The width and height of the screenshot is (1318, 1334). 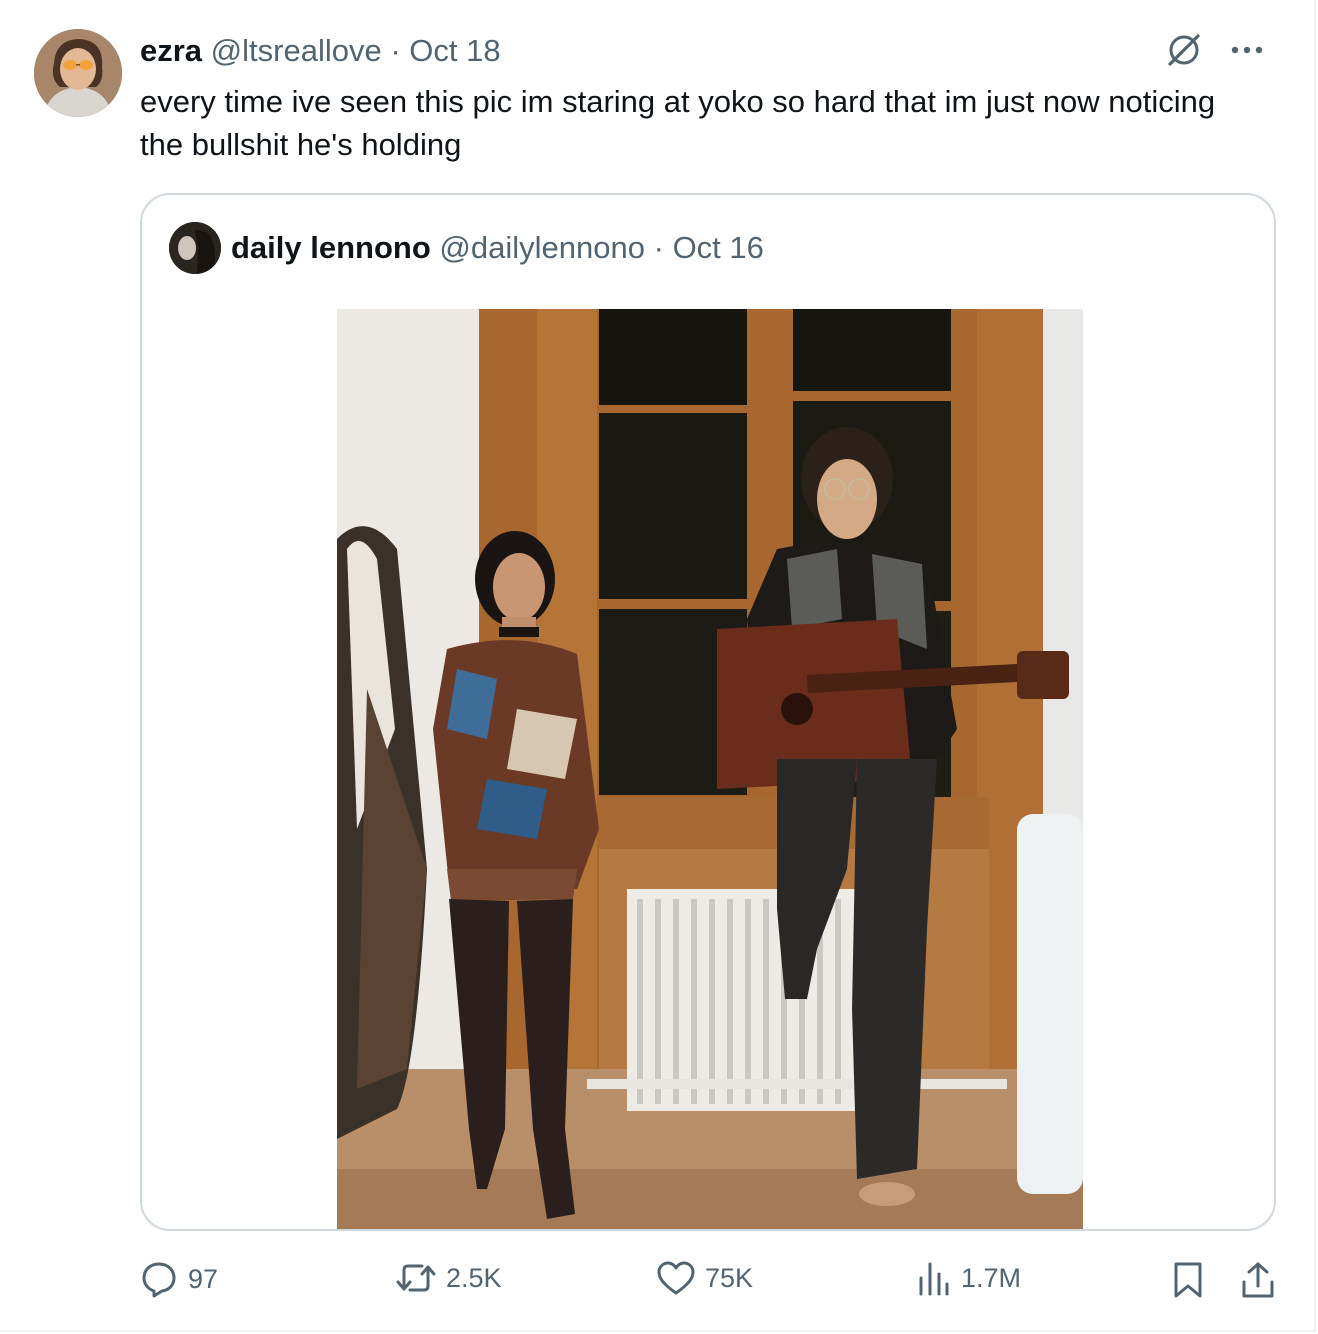 I want to click on reply-count: 97, so click(x=203, y=1278).